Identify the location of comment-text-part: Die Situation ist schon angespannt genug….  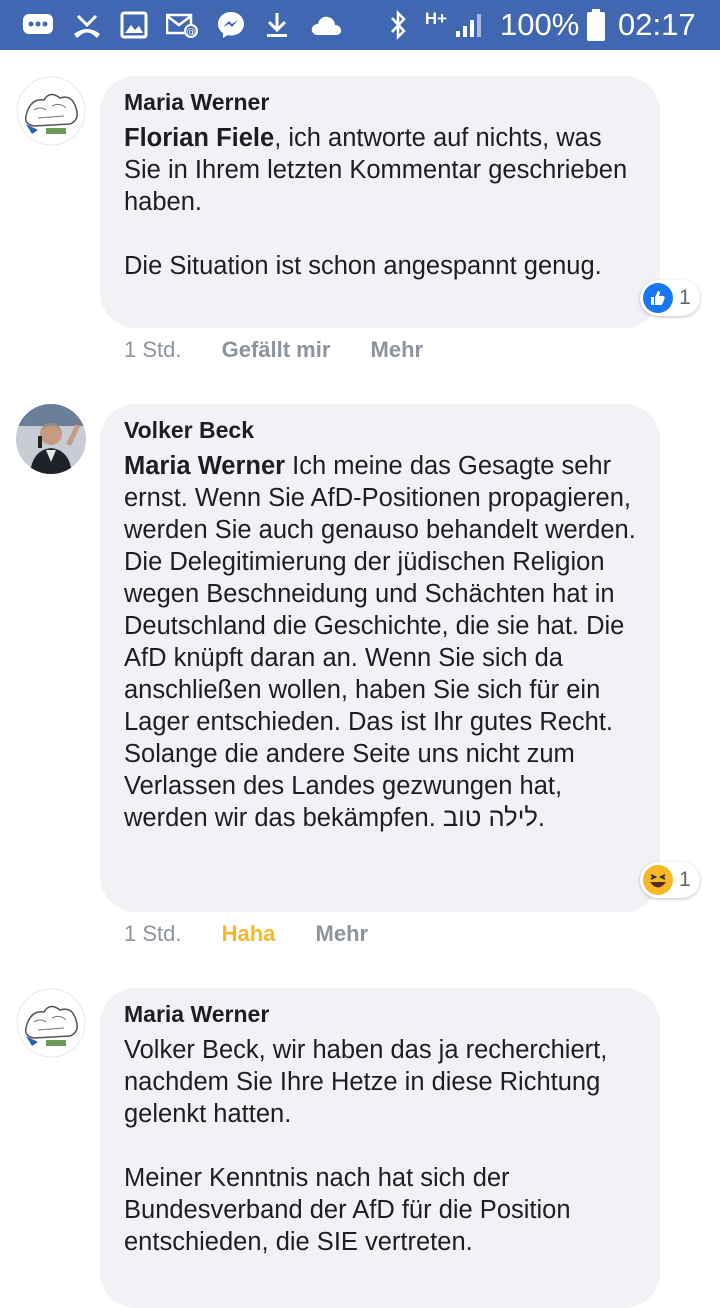
(363, 266).